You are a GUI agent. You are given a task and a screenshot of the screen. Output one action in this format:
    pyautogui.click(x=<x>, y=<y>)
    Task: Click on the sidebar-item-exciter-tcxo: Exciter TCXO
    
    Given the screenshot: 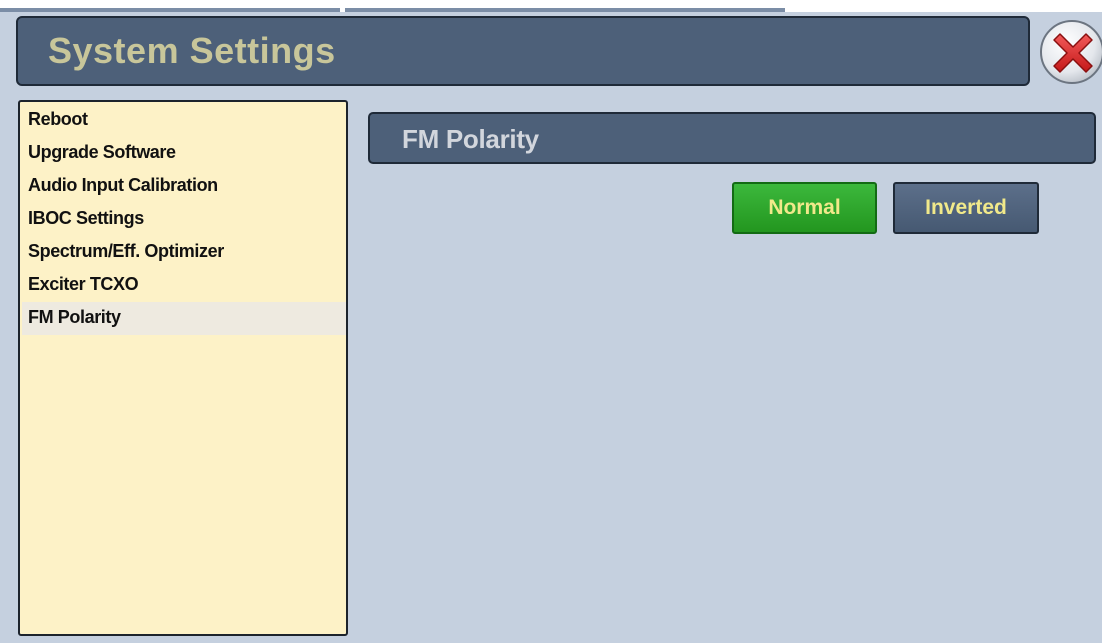 What is the action you would take?
    pyautogui.click(x=184, y=285)
    